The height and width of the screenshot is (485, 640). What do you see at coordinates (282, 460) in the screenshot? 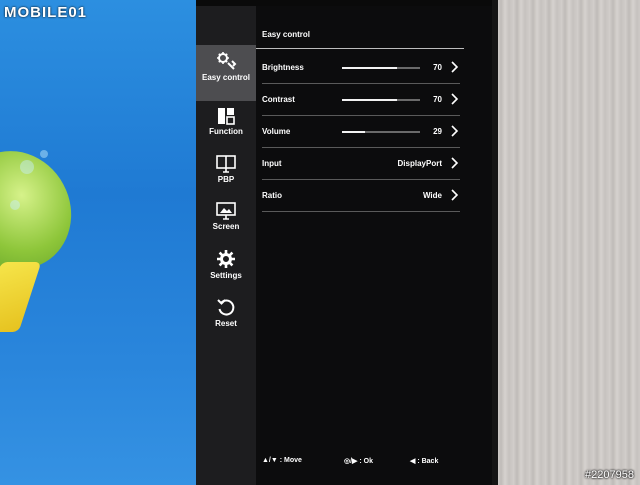
I see `move-hint: ▲/▼ : Move` at bounding box center [282, 460].